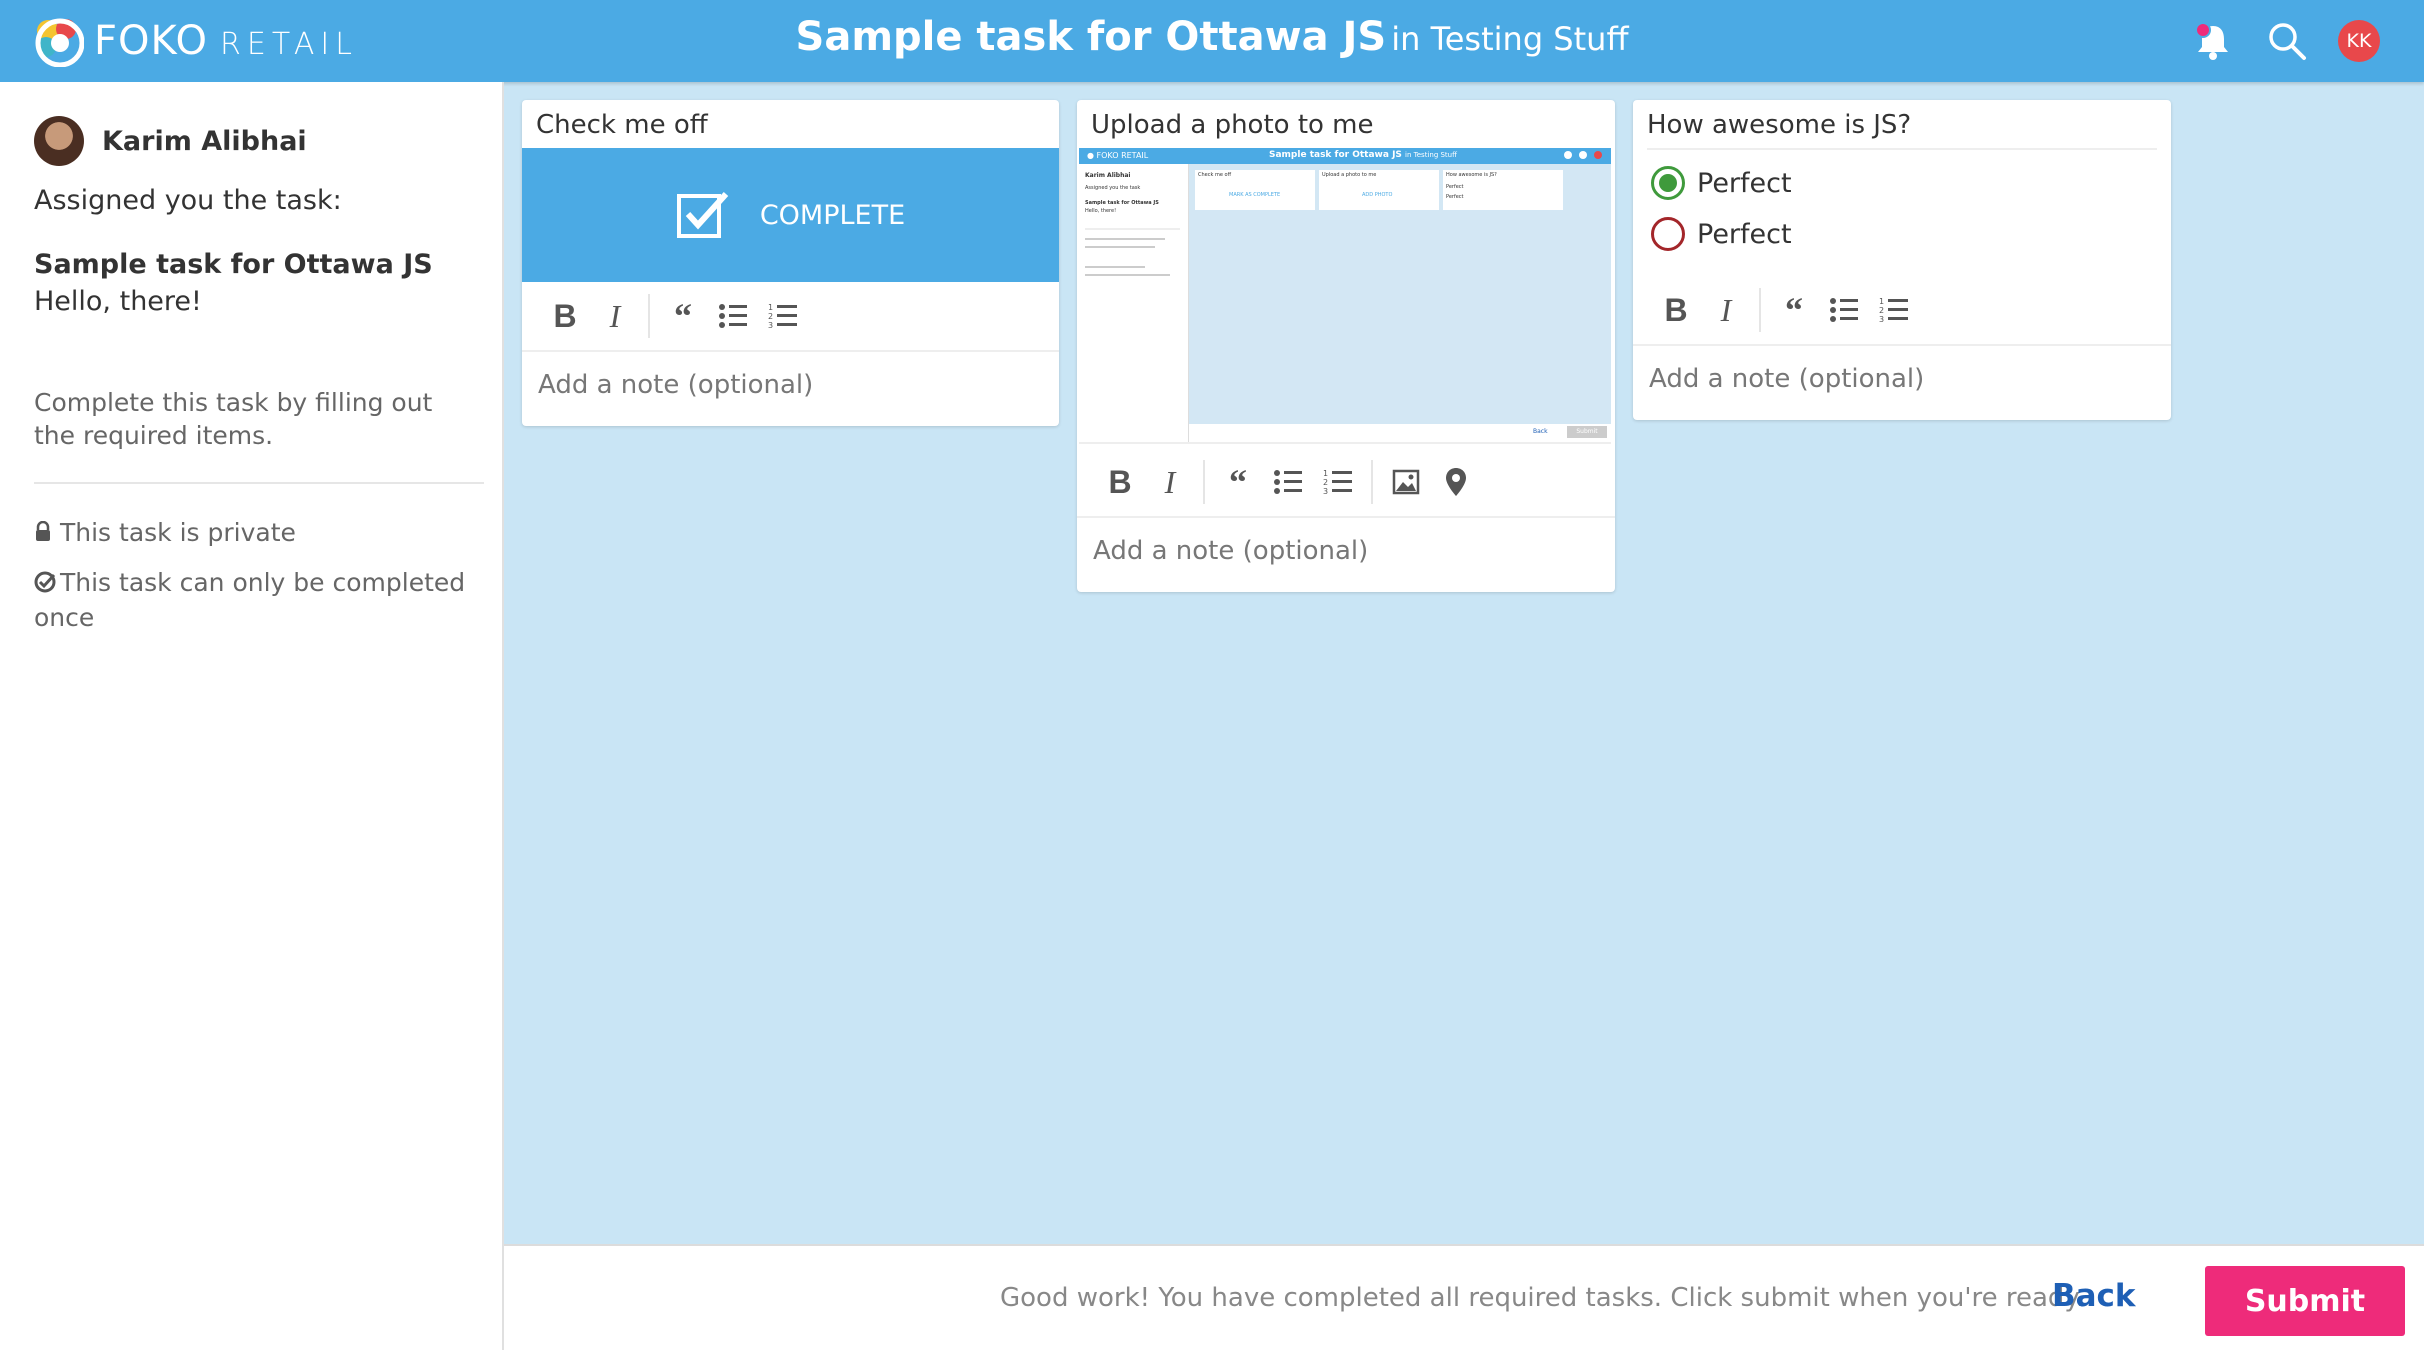  What do you see at coordinates (2305, 1301) in the screenshot?
I see `submit-button: Submit` at bounding box center [2305, 1301].